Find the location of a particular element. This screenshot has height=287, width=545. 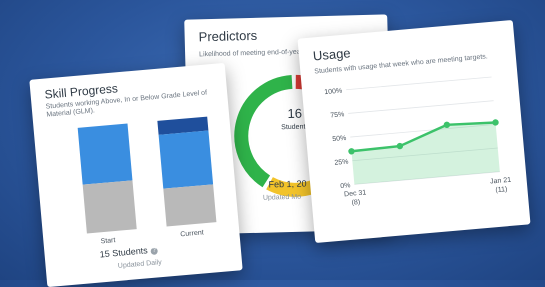

skill-count-label: 15 Students is located at coordinates (124, 252).